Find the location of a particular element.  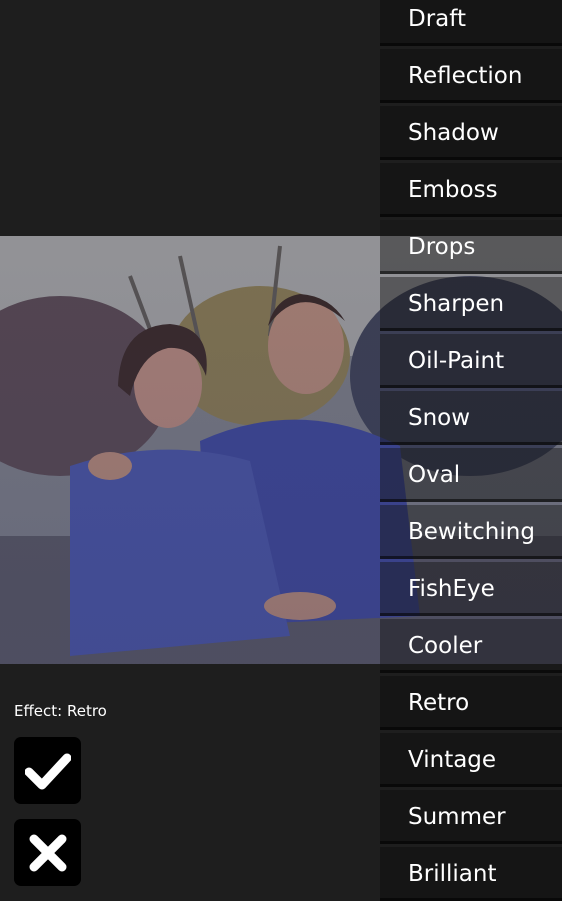

effect-item-snow: Snow is located at coordinates (471, 418).